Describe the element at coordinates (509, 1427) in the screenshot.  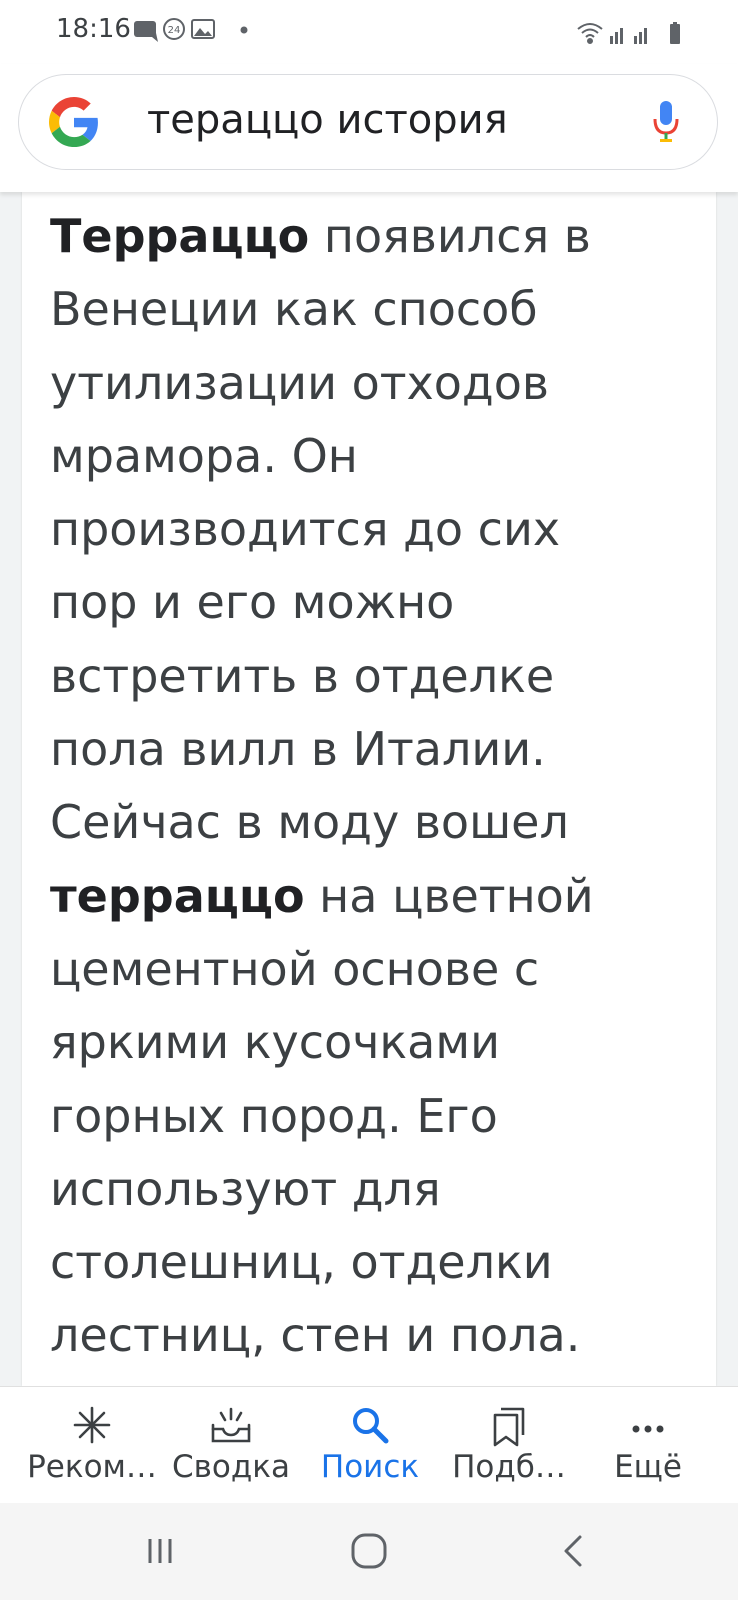
I see `collections-icon` at that location.